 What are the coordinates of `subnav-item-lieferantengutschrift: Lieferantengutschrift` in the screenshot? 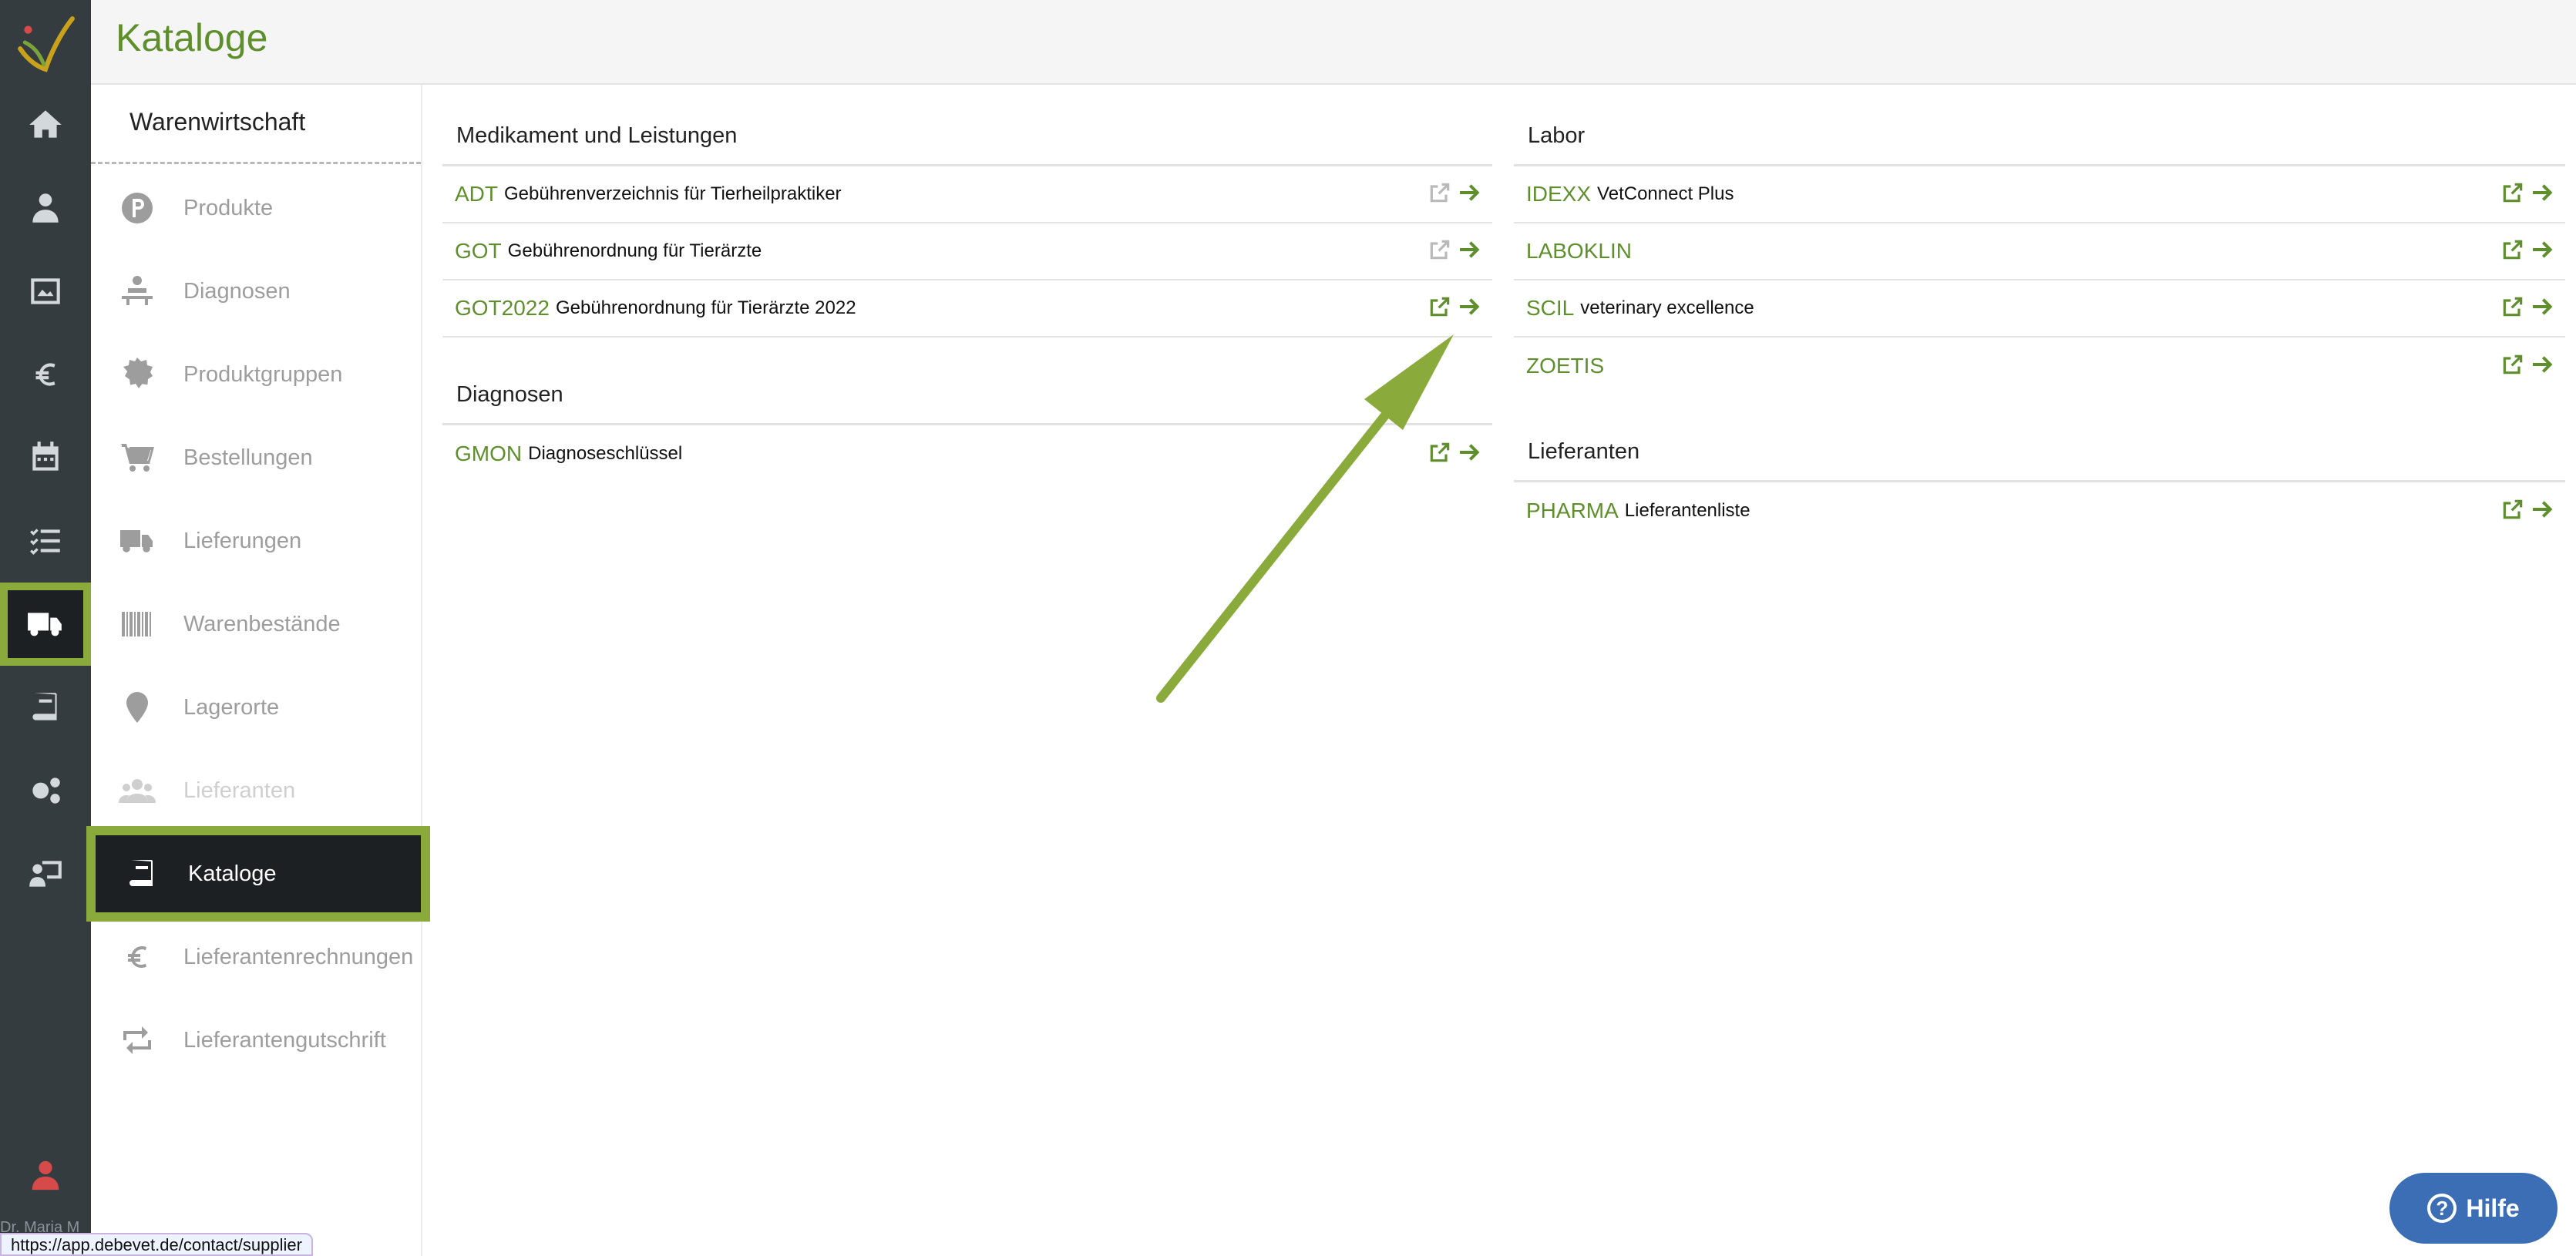 It's located at (256, 1040).